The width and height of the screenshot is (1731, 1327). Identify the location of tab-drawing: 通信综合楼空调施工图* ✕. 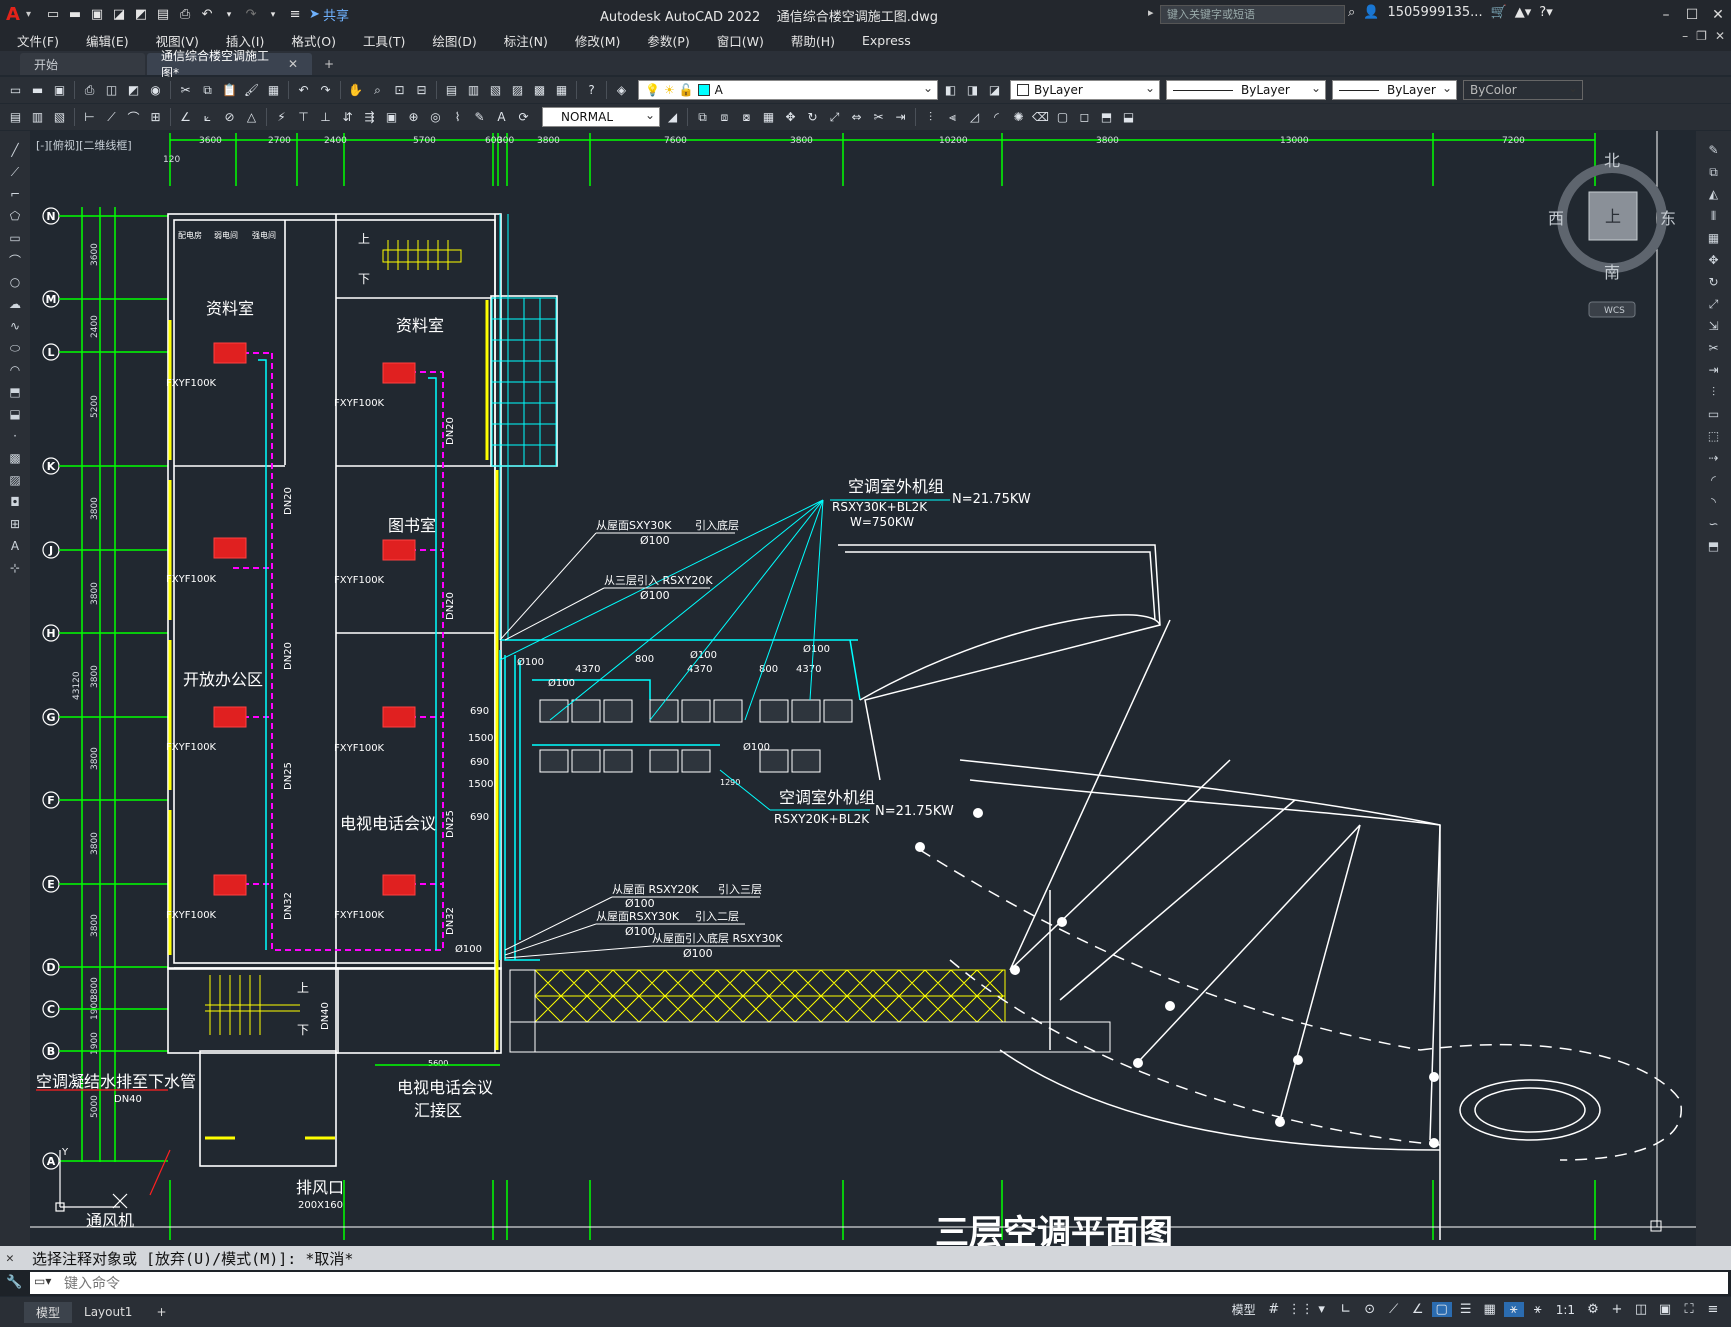
(229, 64).